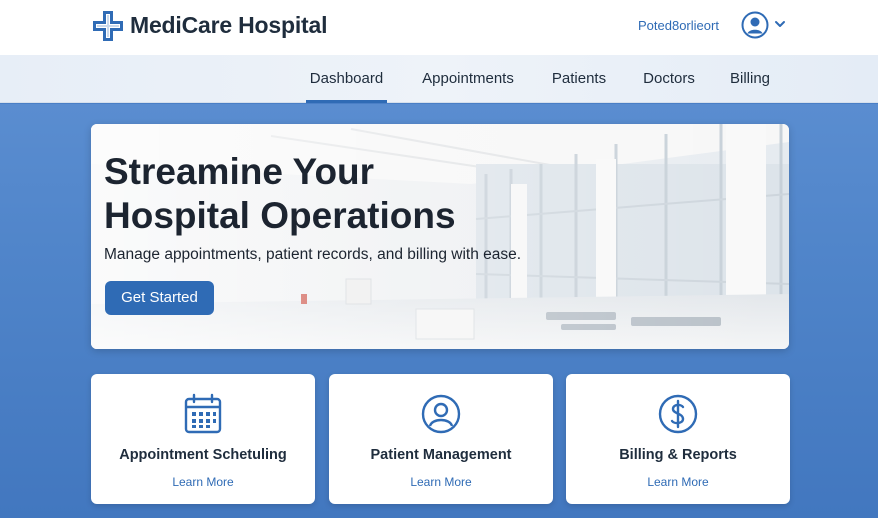  Describe the element at coordinates (678, 455) in the screenshot. I see `card-title: Billing & Reports` at that location.